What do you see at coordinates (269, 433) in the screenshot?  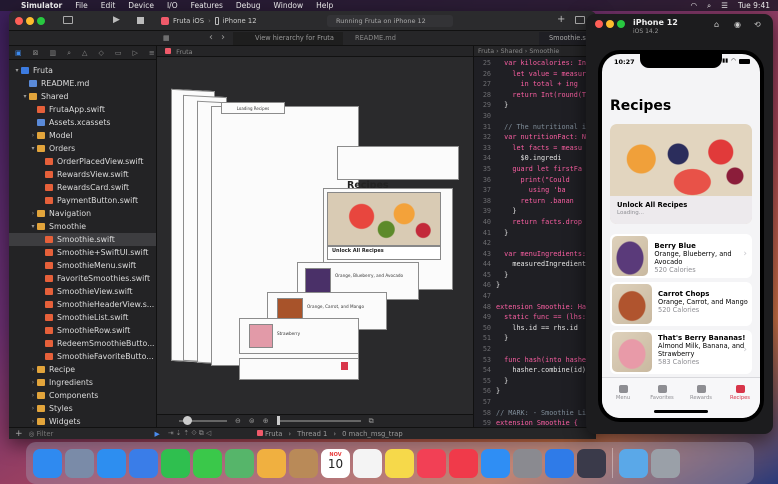 I see `frame-scheme: Fruta` at bounding box center [269, 433].